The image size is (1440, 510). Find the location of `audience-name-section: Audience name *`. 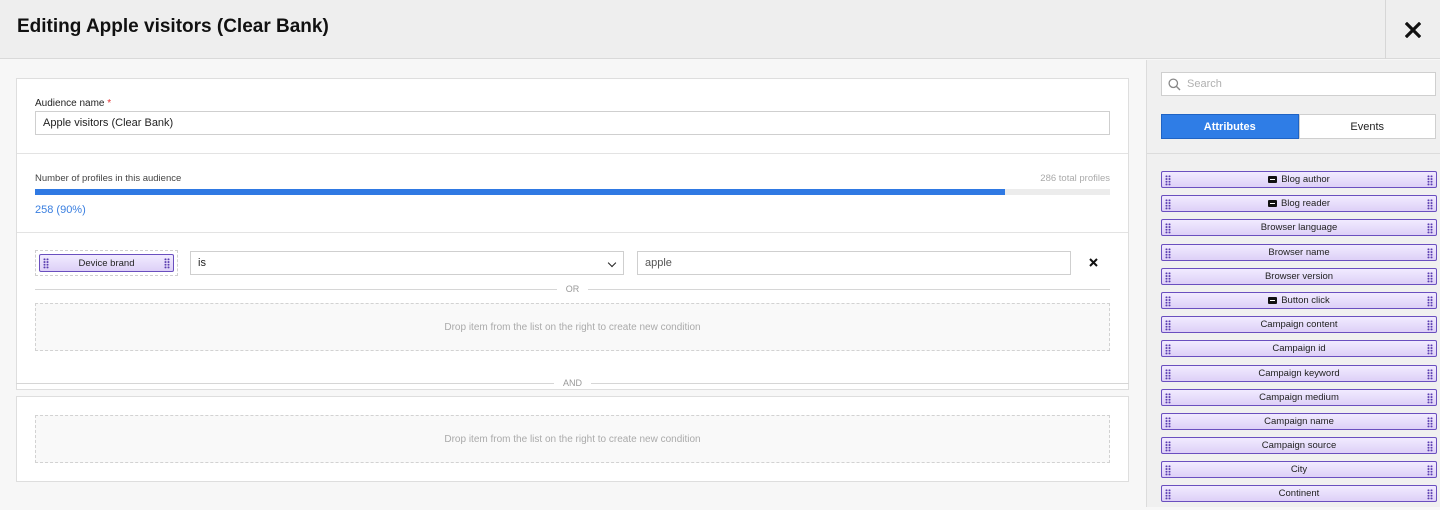

audience-name-section: Audience name * is located at coordinates (572, 116).